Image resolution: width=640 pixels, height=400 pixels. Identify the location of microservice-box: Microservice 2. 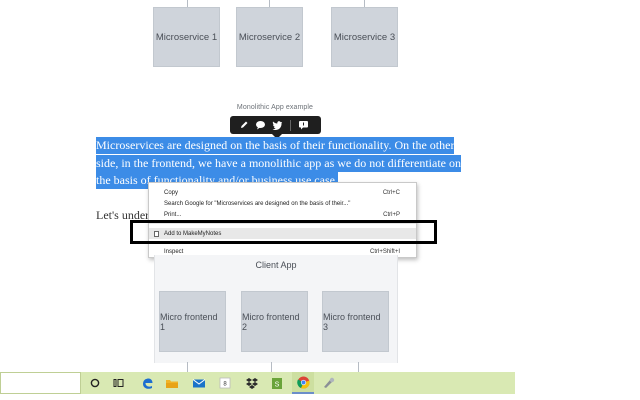
(269, 37).